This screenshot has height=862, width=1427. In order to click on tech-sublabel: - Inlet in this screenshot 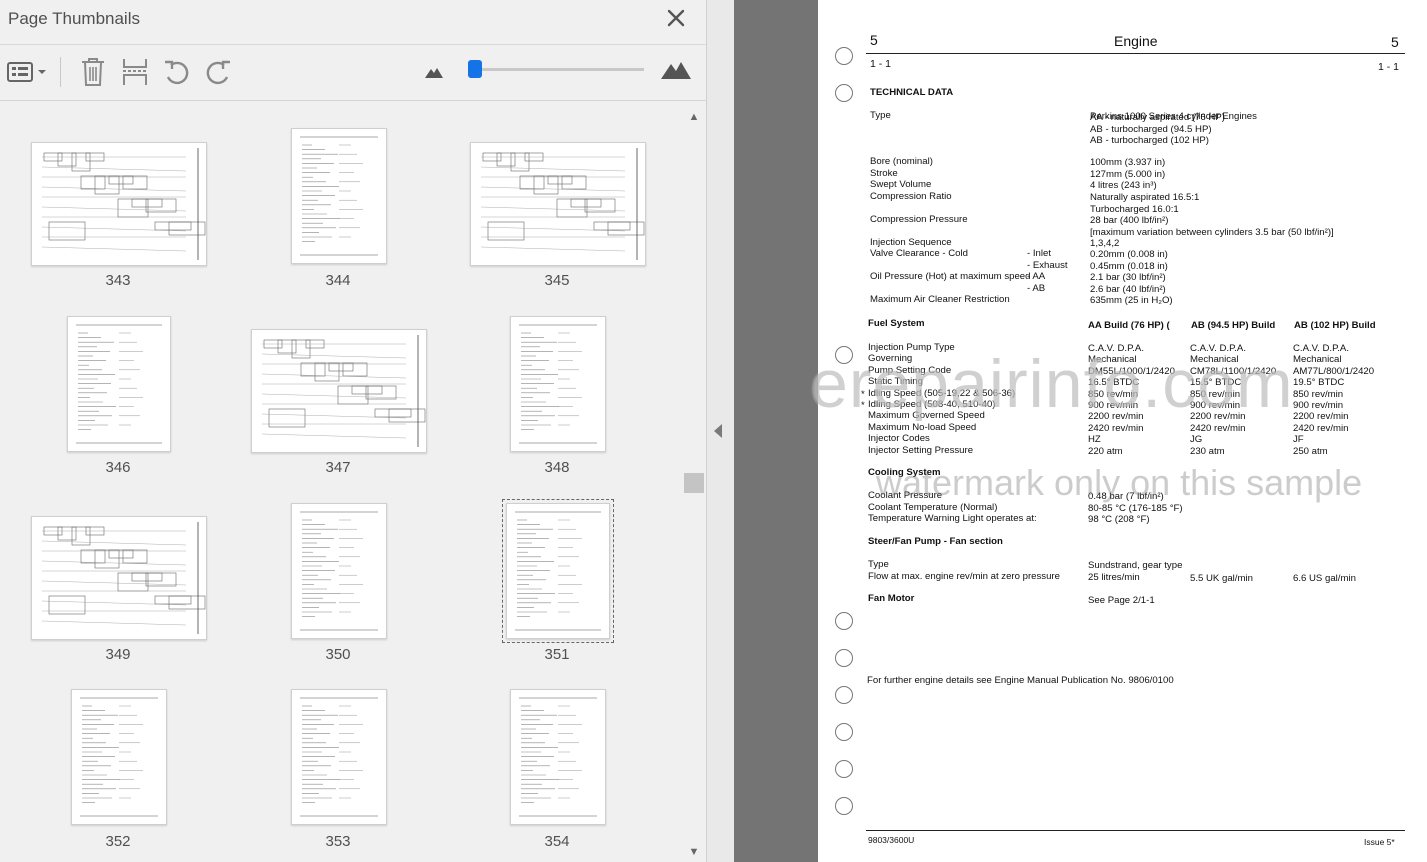, I will do `click(1039, 253)`.